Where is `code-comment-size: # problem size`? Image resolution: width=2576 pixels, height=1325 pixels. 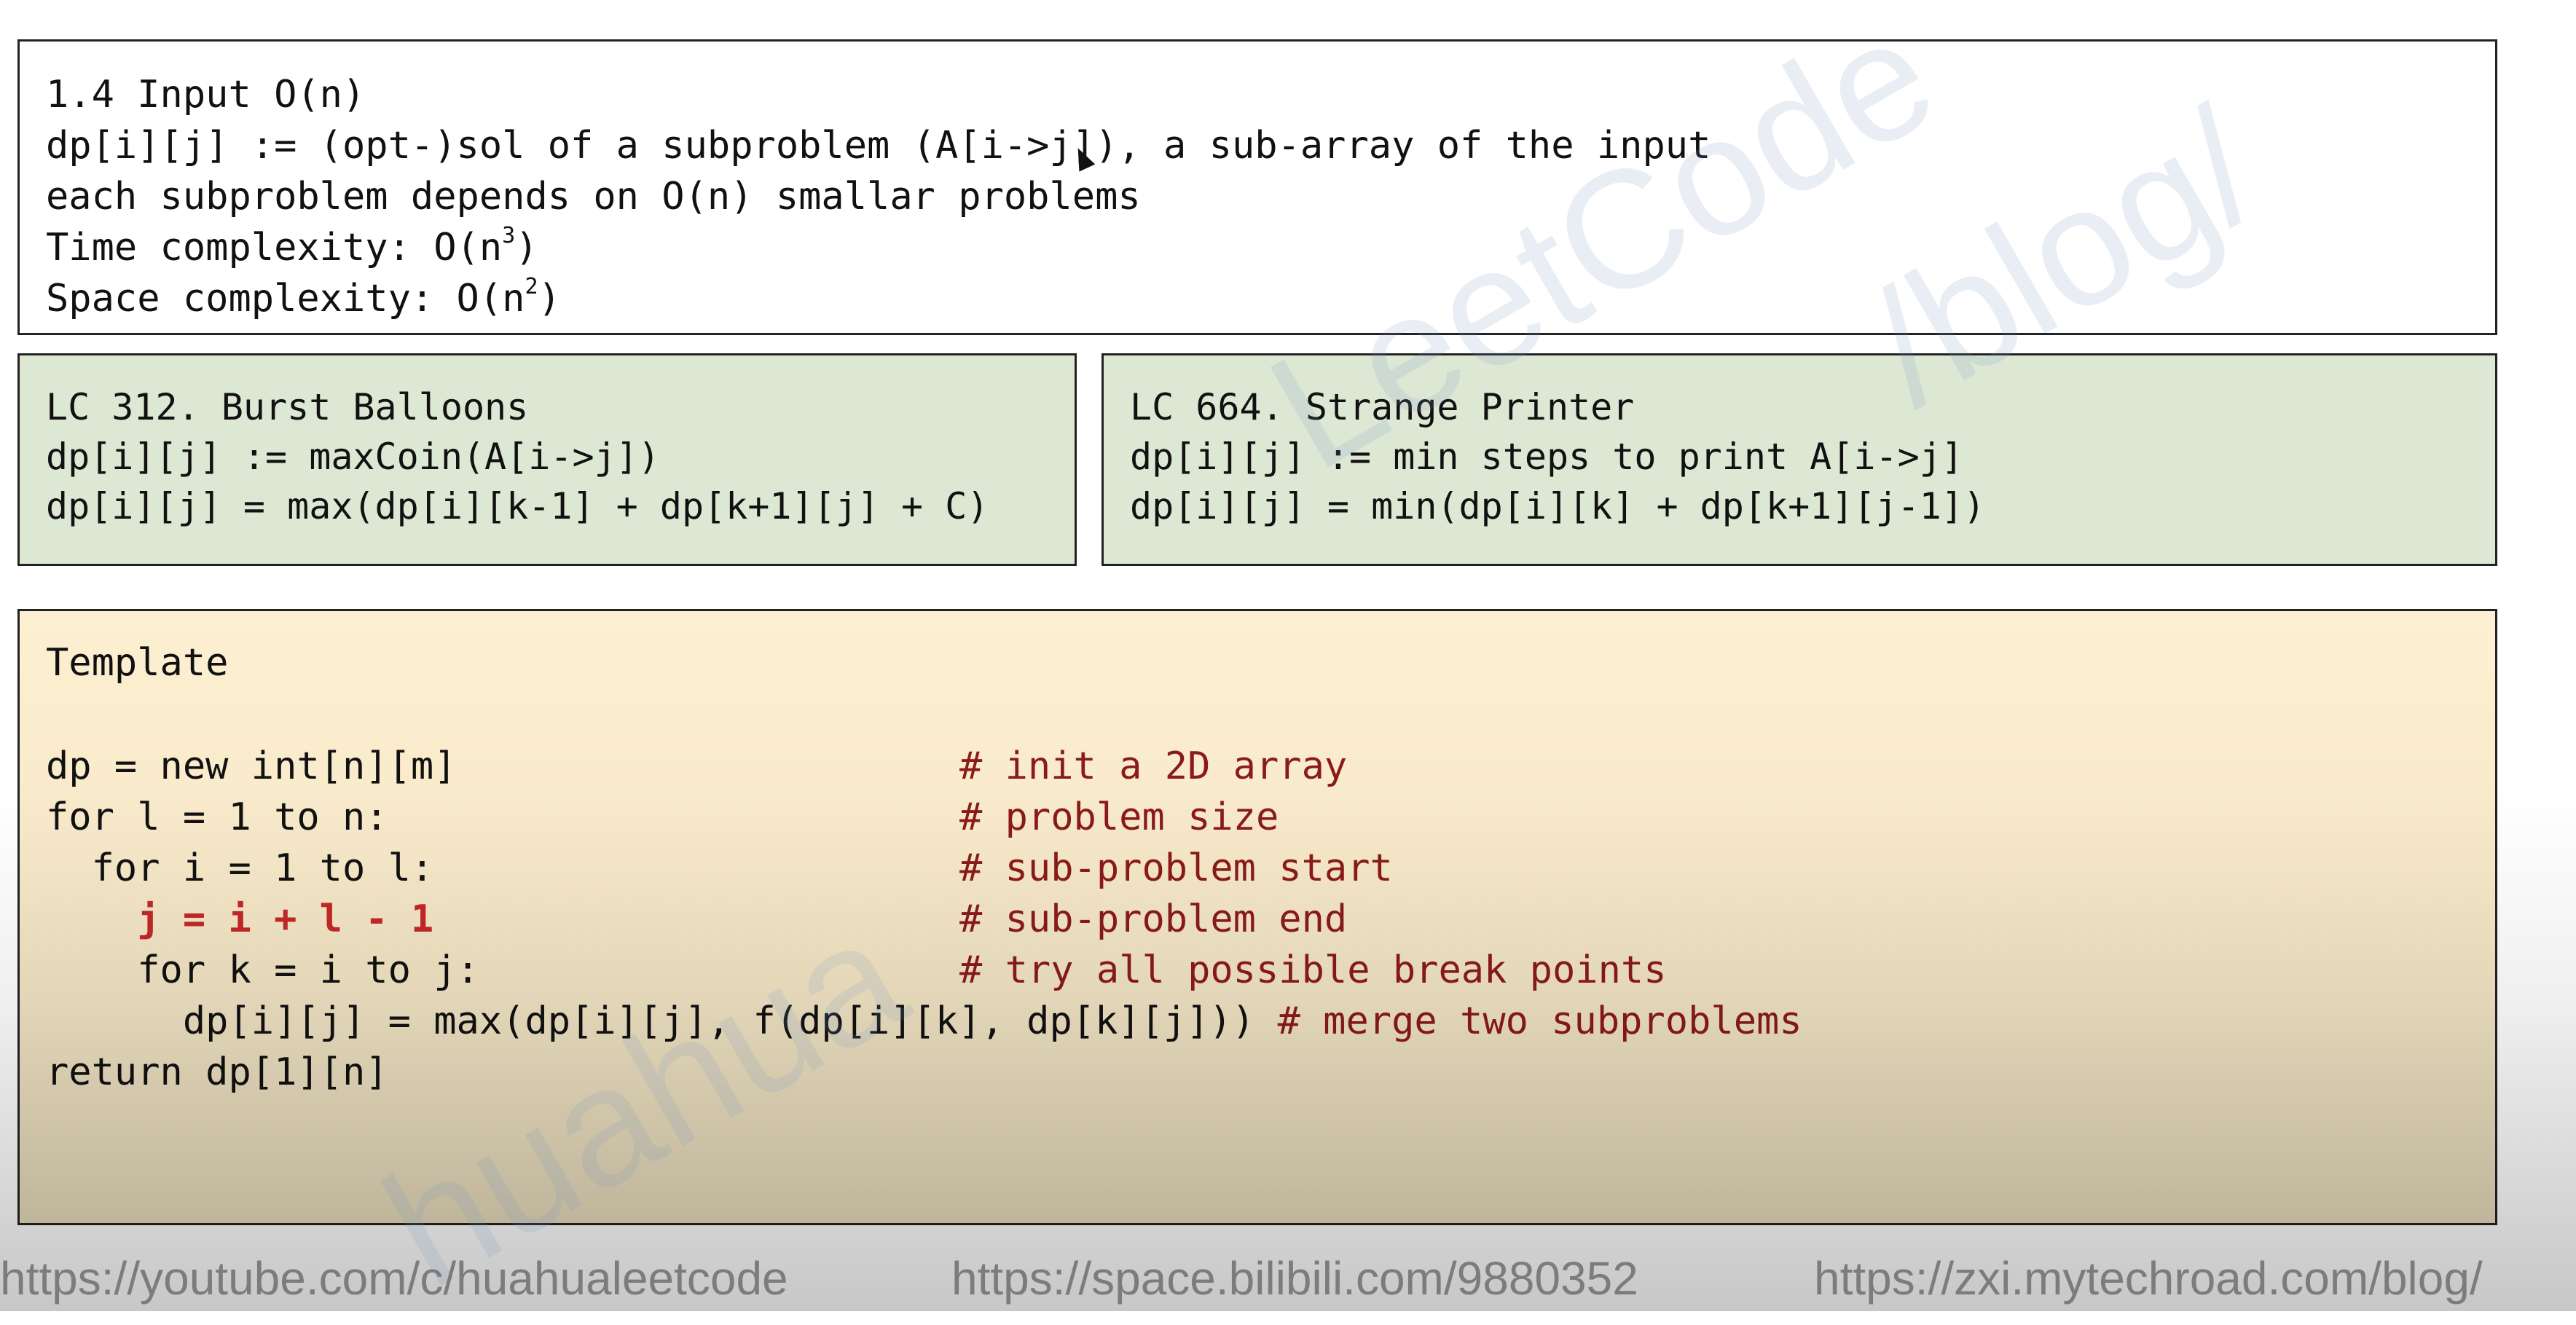 code-comment-size: # problem size is located at coordinates (1119, 817).